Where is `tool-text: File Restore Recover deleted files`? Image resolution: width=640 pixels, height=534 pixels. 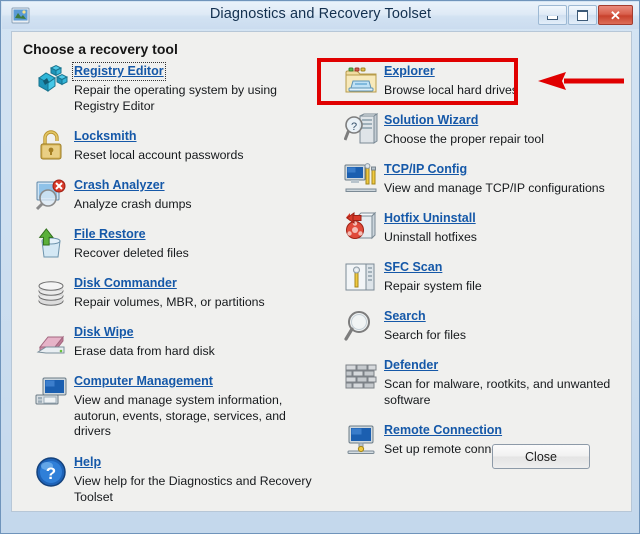
tool-text: File Restore Recover deleted files is located at coordinates (196, 243).